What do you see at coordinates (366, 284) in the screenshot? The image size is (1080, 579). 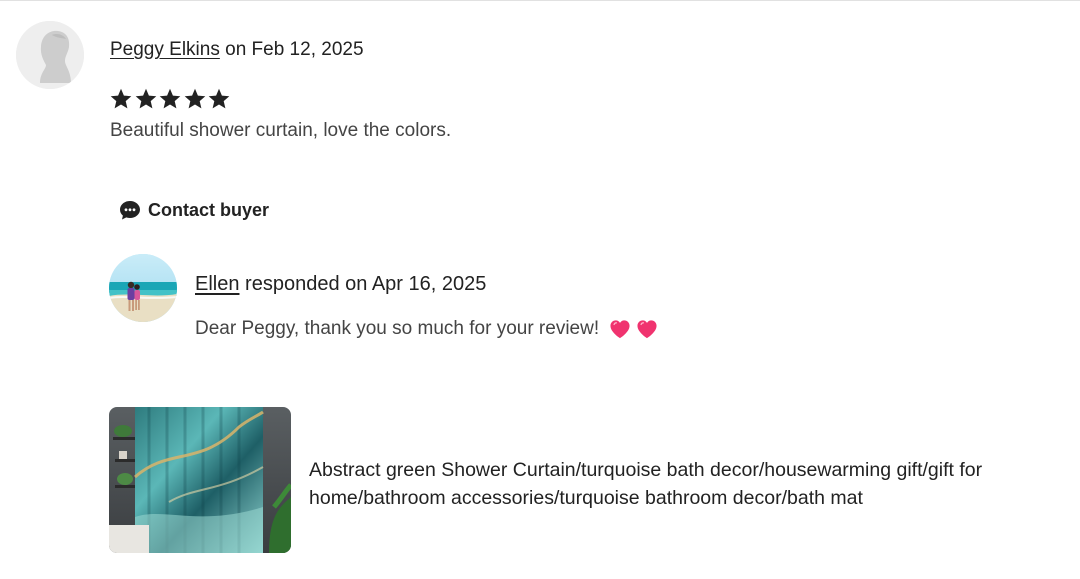 I see `response-date: responded on Apr 16, 2025` at bounding box center [366, 284].